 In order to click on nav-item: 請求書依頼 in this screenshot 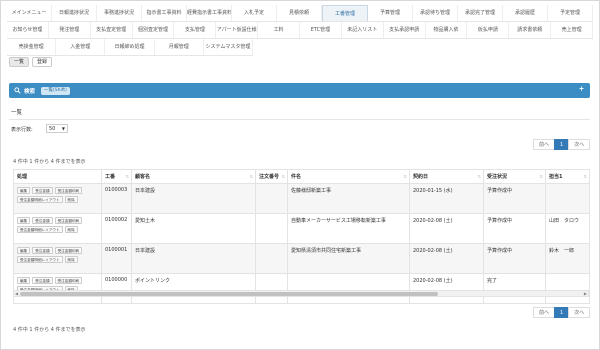, I will do `click(530, 30)`.